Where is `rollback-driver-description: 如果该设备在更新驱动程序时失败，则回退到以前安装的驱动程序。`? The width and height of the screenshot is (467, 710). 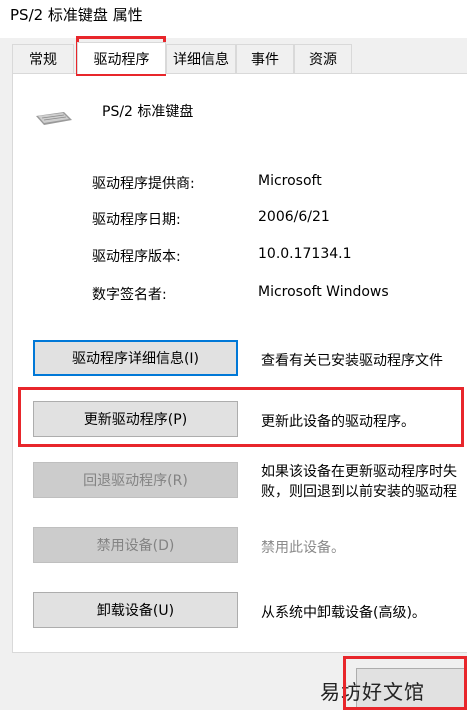 rollback-driver-description: 如果该设备在更新驱动程序时失败，则回退到以前安装的驱动程序。 is located at coordinates (359, 482).